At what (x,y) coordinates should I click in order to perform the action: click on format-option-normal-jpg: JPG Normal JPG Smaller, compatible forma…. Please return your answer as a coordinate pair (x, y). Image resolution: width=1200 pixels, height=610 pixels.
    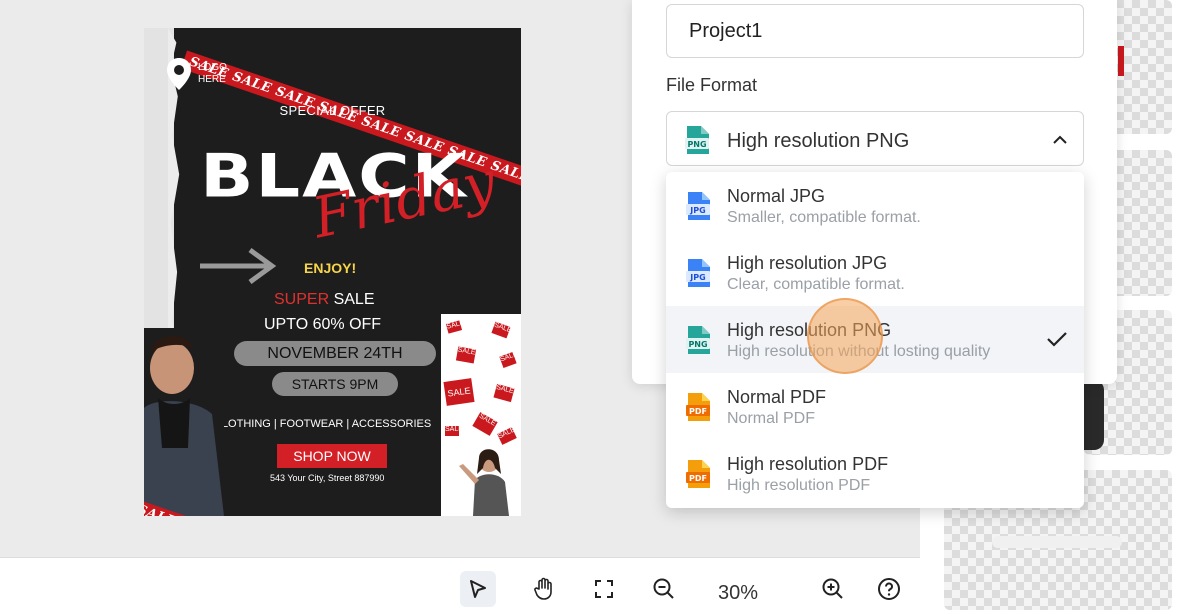
    Looking at the image, I should click on (875, 205).